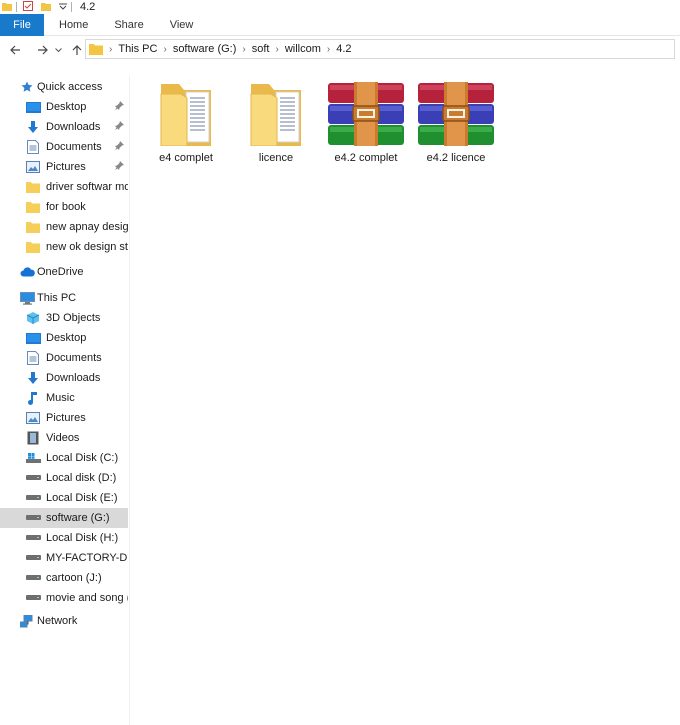 The width and height of the screenshot is (680, 725). I want to click on nav-local-disk-d: Local disk (D:), so click(64, 478).